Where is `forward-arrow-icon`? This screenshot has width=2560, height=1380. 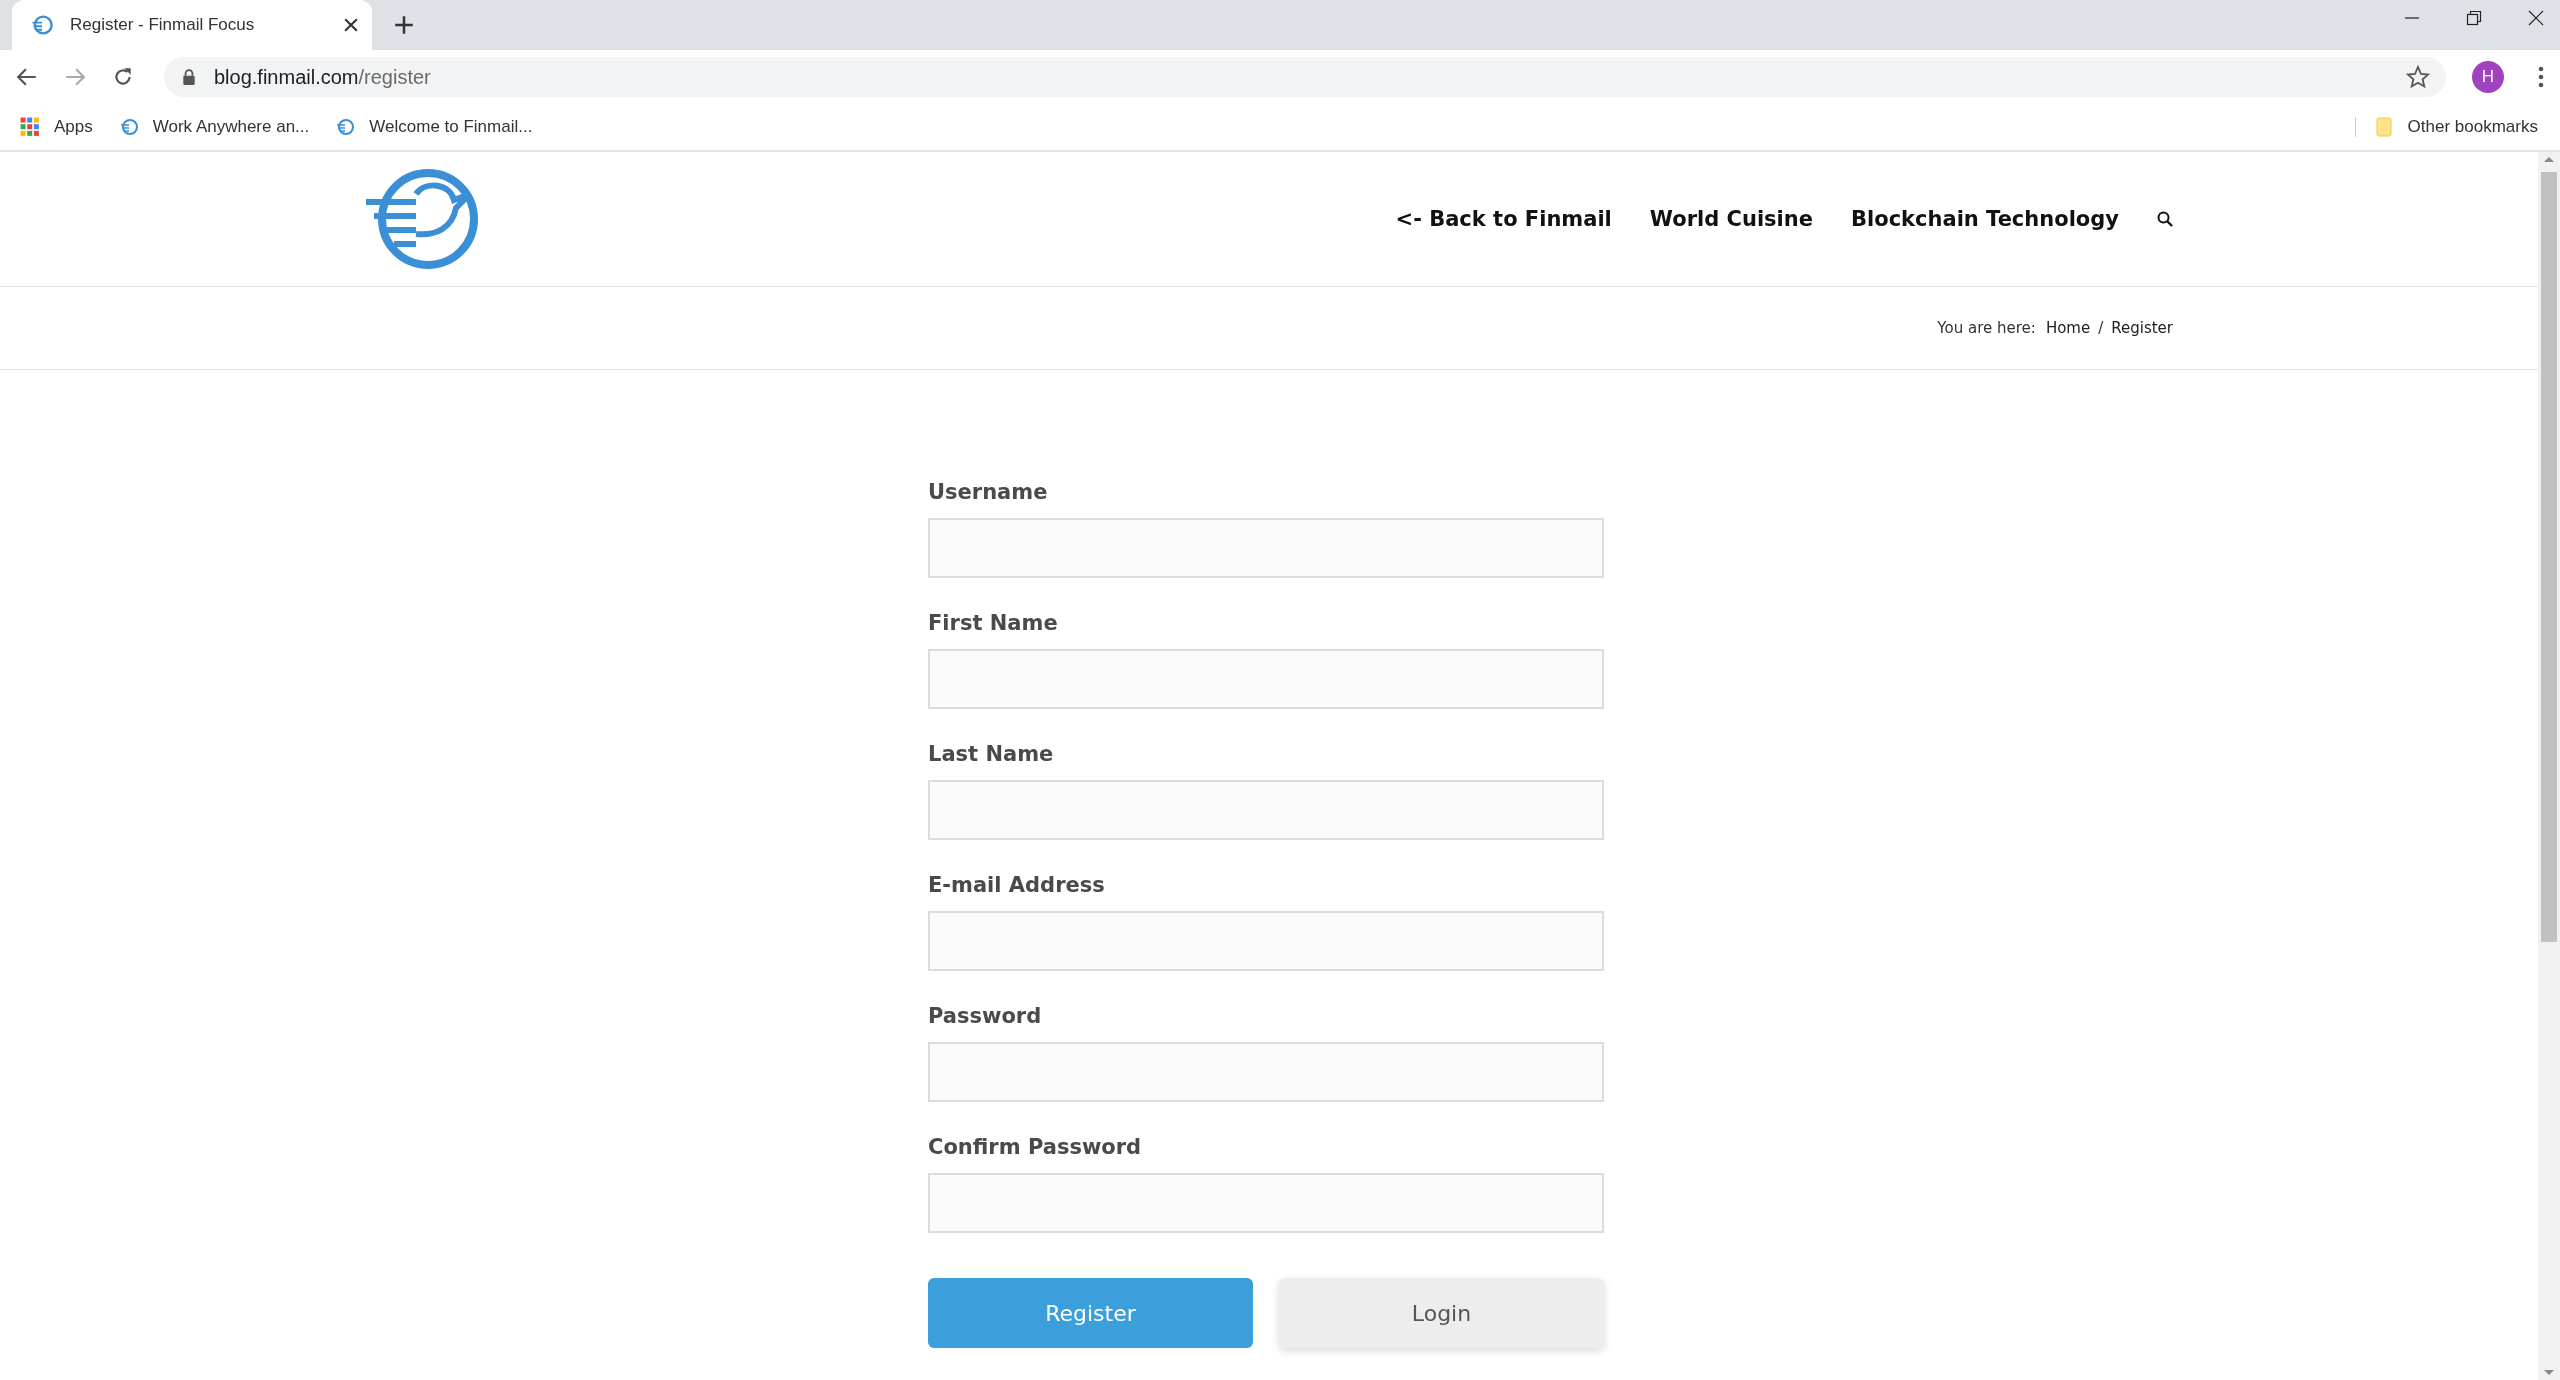
forward-arrow-icon is located at coordinates (75, 77).